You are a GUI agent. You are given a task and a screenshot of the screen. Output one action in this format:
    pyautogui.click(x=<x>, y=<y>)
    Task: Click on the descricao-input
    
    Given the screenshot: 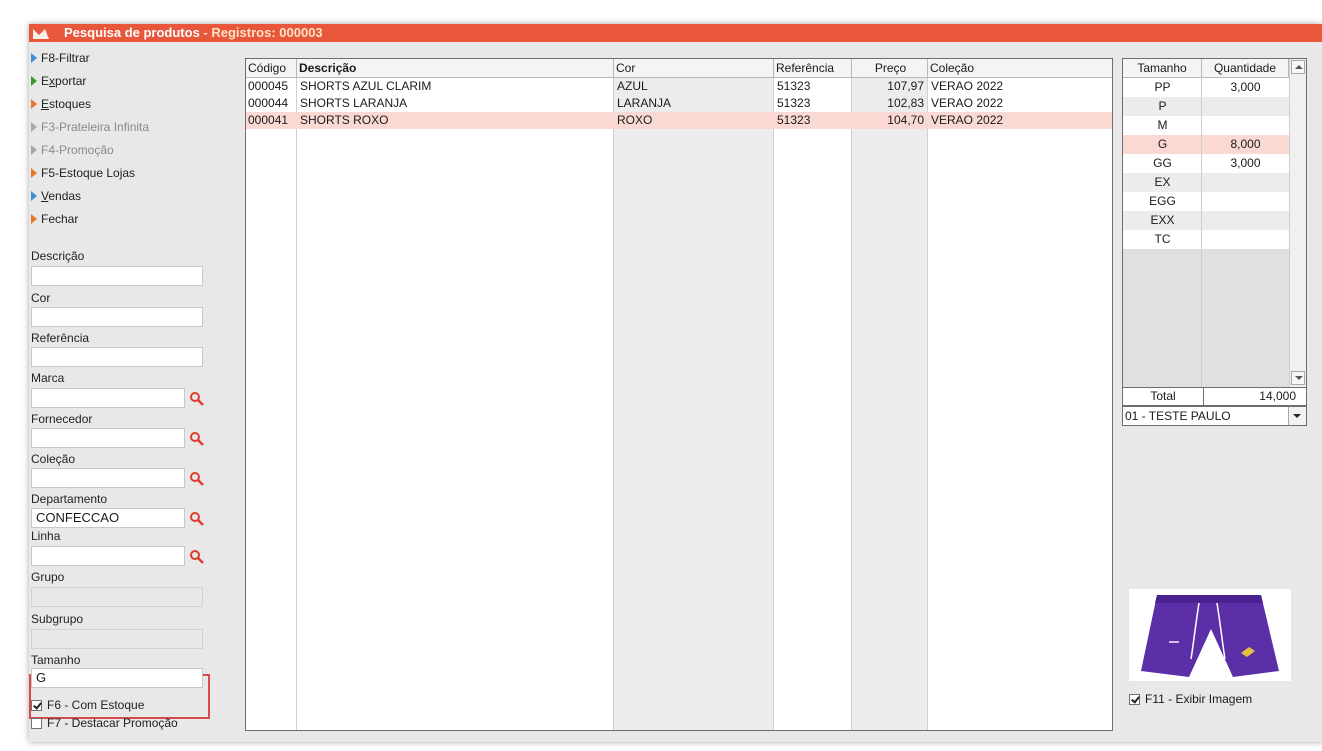 What is the action you would take?
    pyautogui.click(x=117, y=276)
    